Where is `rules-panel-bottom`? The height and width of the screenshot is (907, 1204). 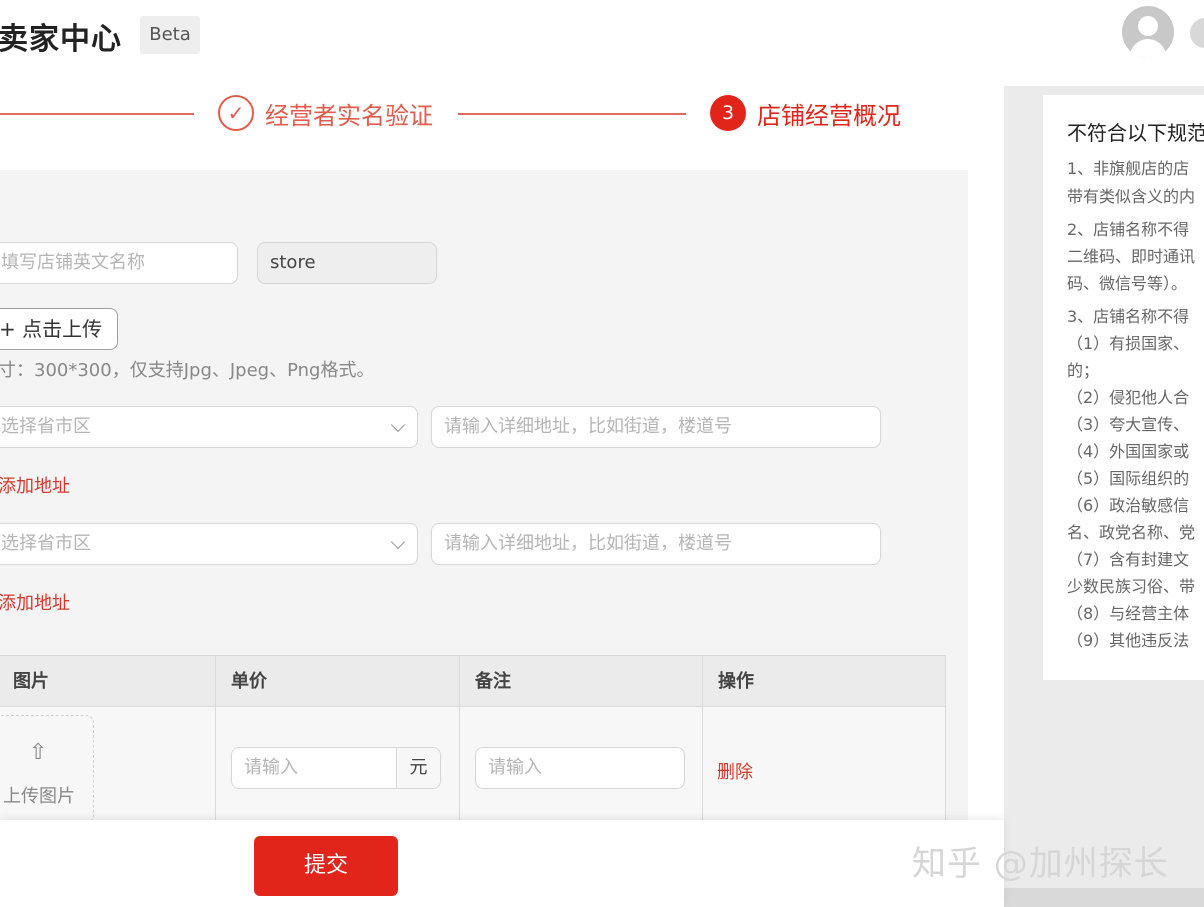
rules-panel-bottom is located at coordinates (1104, 897).